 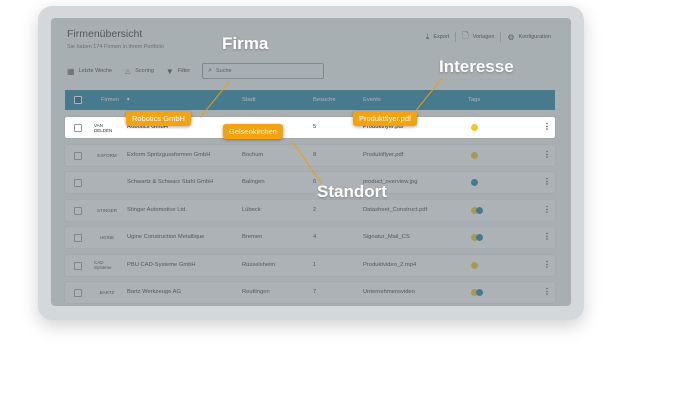 I want to click on callout-standort-value: Gelsenkirchen, so click(x=253, y=131).